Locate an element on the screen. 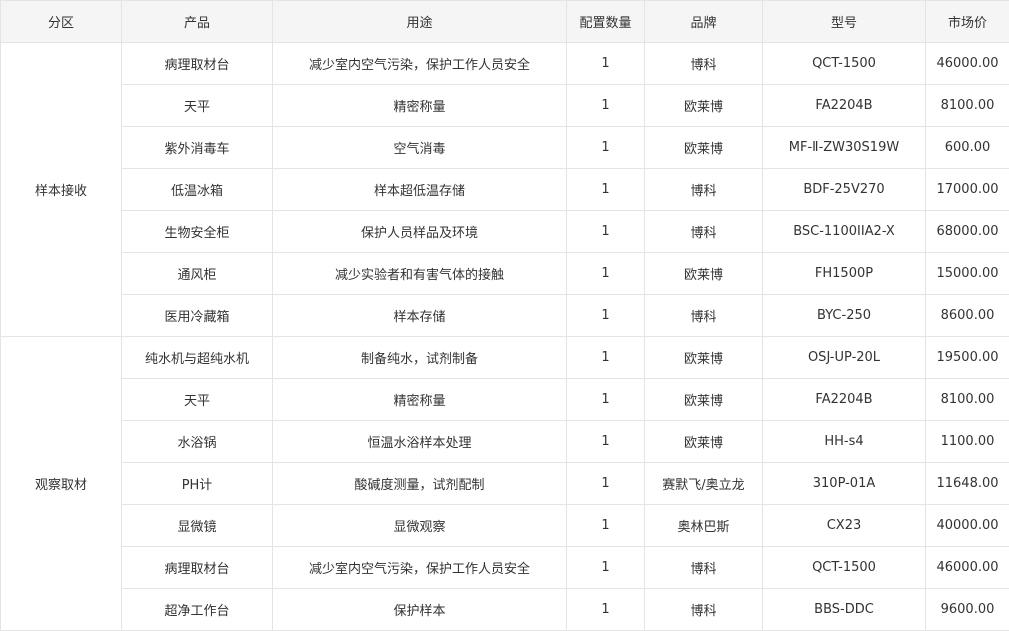  table-row: 生物安全柜 保护人员样品及环境 1 博科 BSC-1100IIA2-X 68000.00 is located at coordinates (505, 231).